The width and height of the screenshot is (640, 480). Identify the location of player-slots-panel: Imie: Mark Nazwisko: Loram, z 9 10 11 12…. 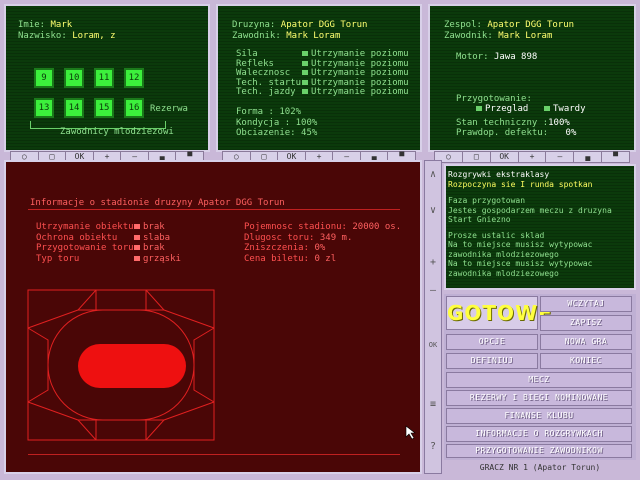
(107, 78).